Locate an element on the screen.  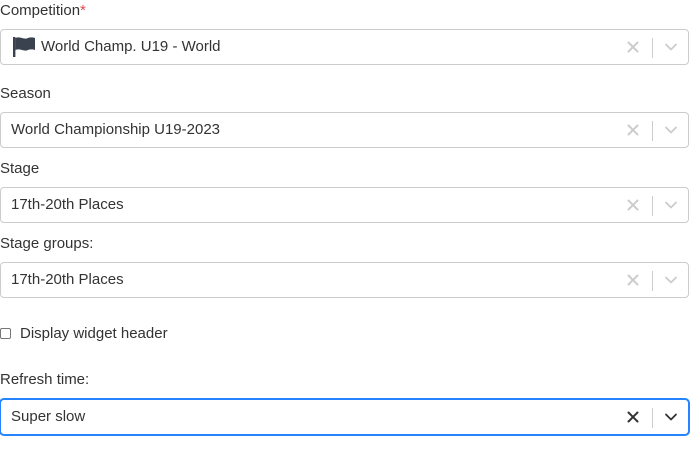
stage-label: Stage is located at coordinates (20, 168).